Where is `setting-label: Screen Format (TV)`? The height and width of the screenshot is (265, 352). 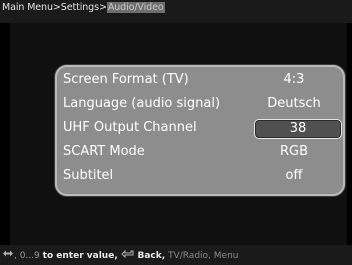 setting-label: Screen Format (TV) is located at coordinates (126, 79).